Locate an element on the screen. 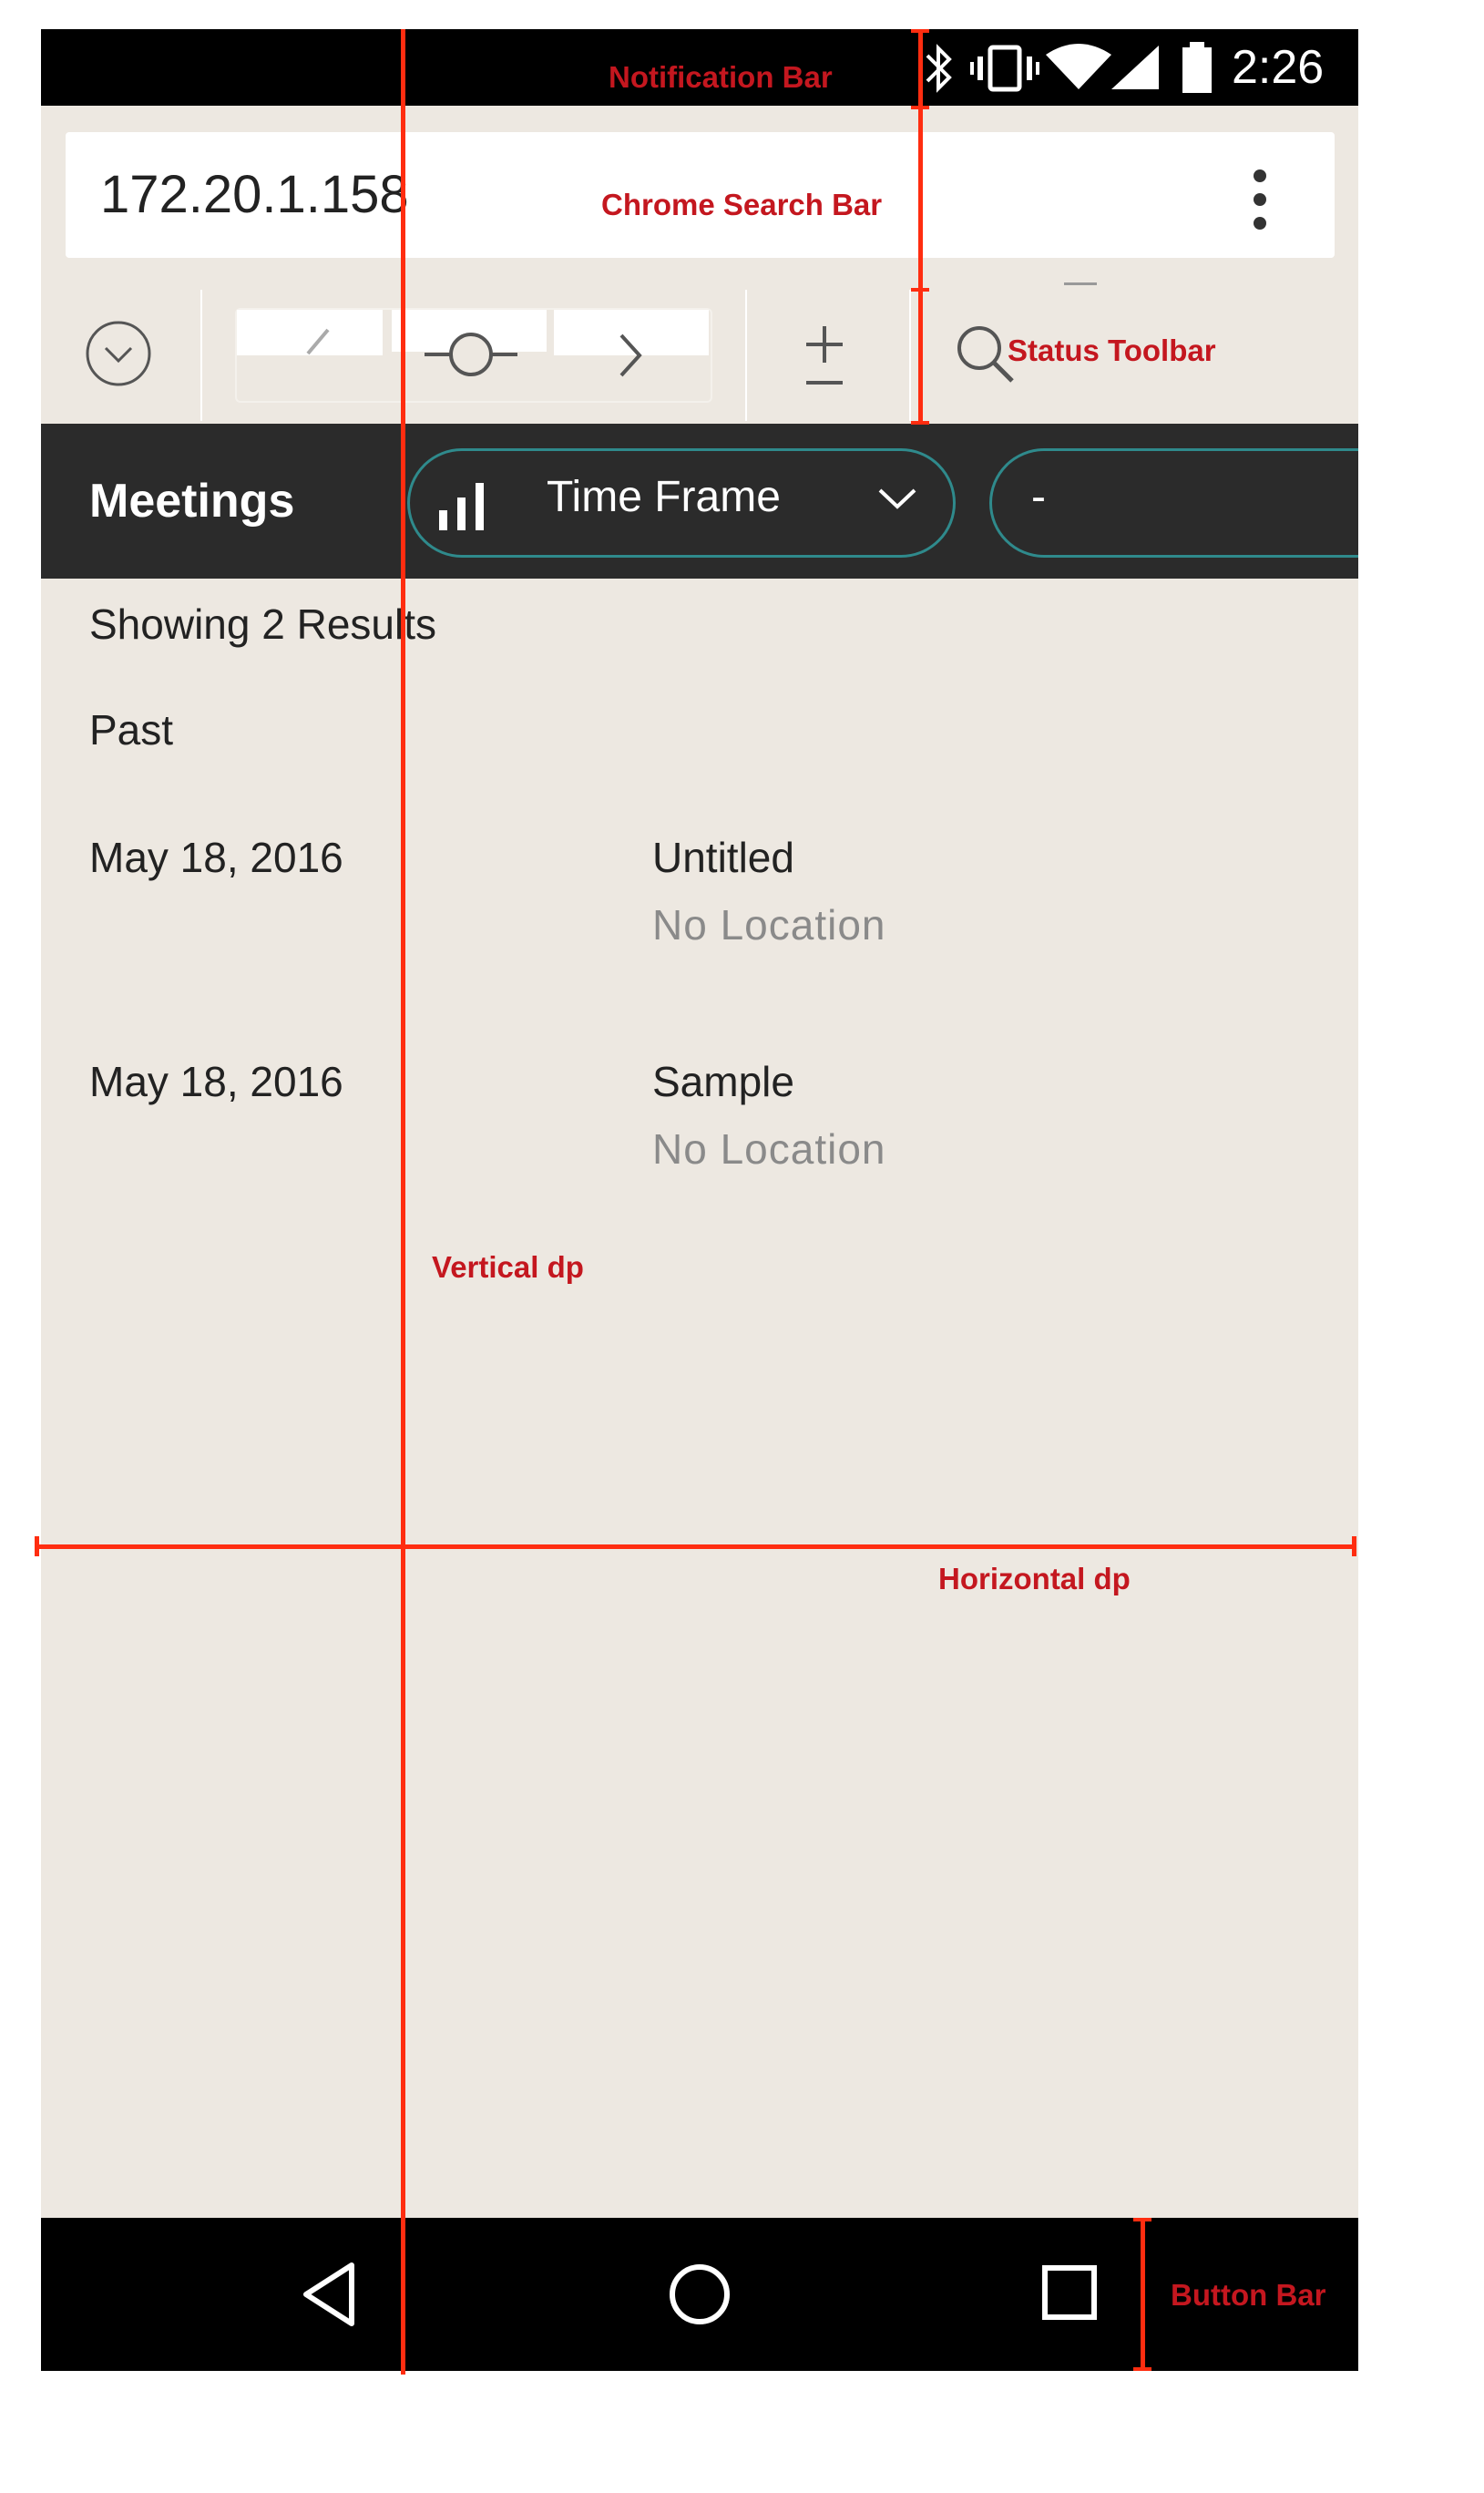 The height and width of the screenshot is (2493, 1484). meeting-name: Untitled is located at coordinates (723, 858).